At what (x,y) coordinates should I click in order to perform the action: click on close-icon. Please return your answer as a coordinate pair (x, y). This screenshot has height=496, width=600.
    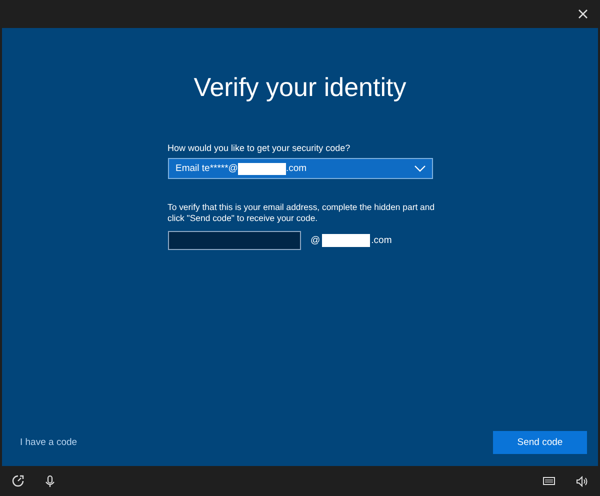
    Looking at the image, I should click on (583, 14).